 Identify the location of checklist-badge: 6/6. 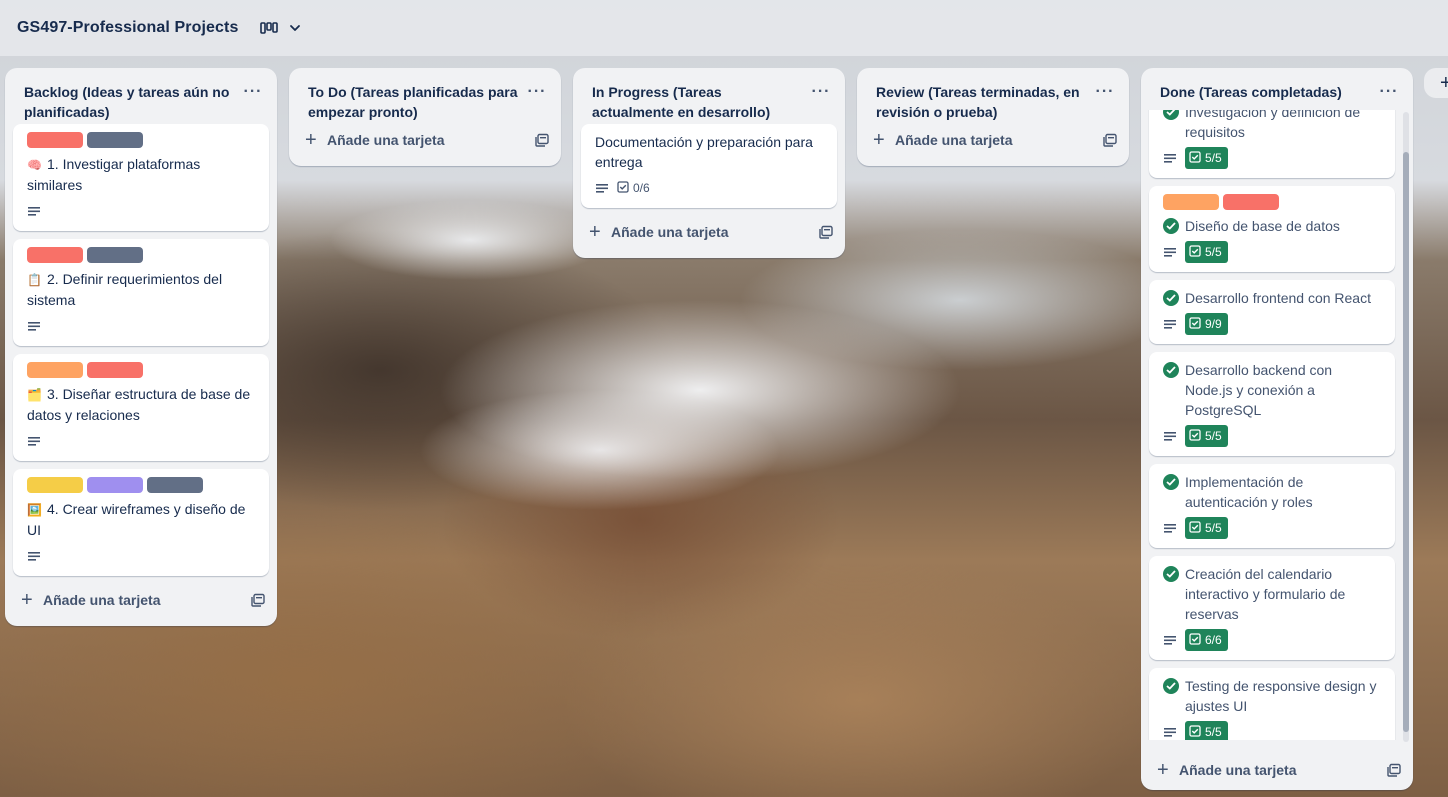
(1206, 640).